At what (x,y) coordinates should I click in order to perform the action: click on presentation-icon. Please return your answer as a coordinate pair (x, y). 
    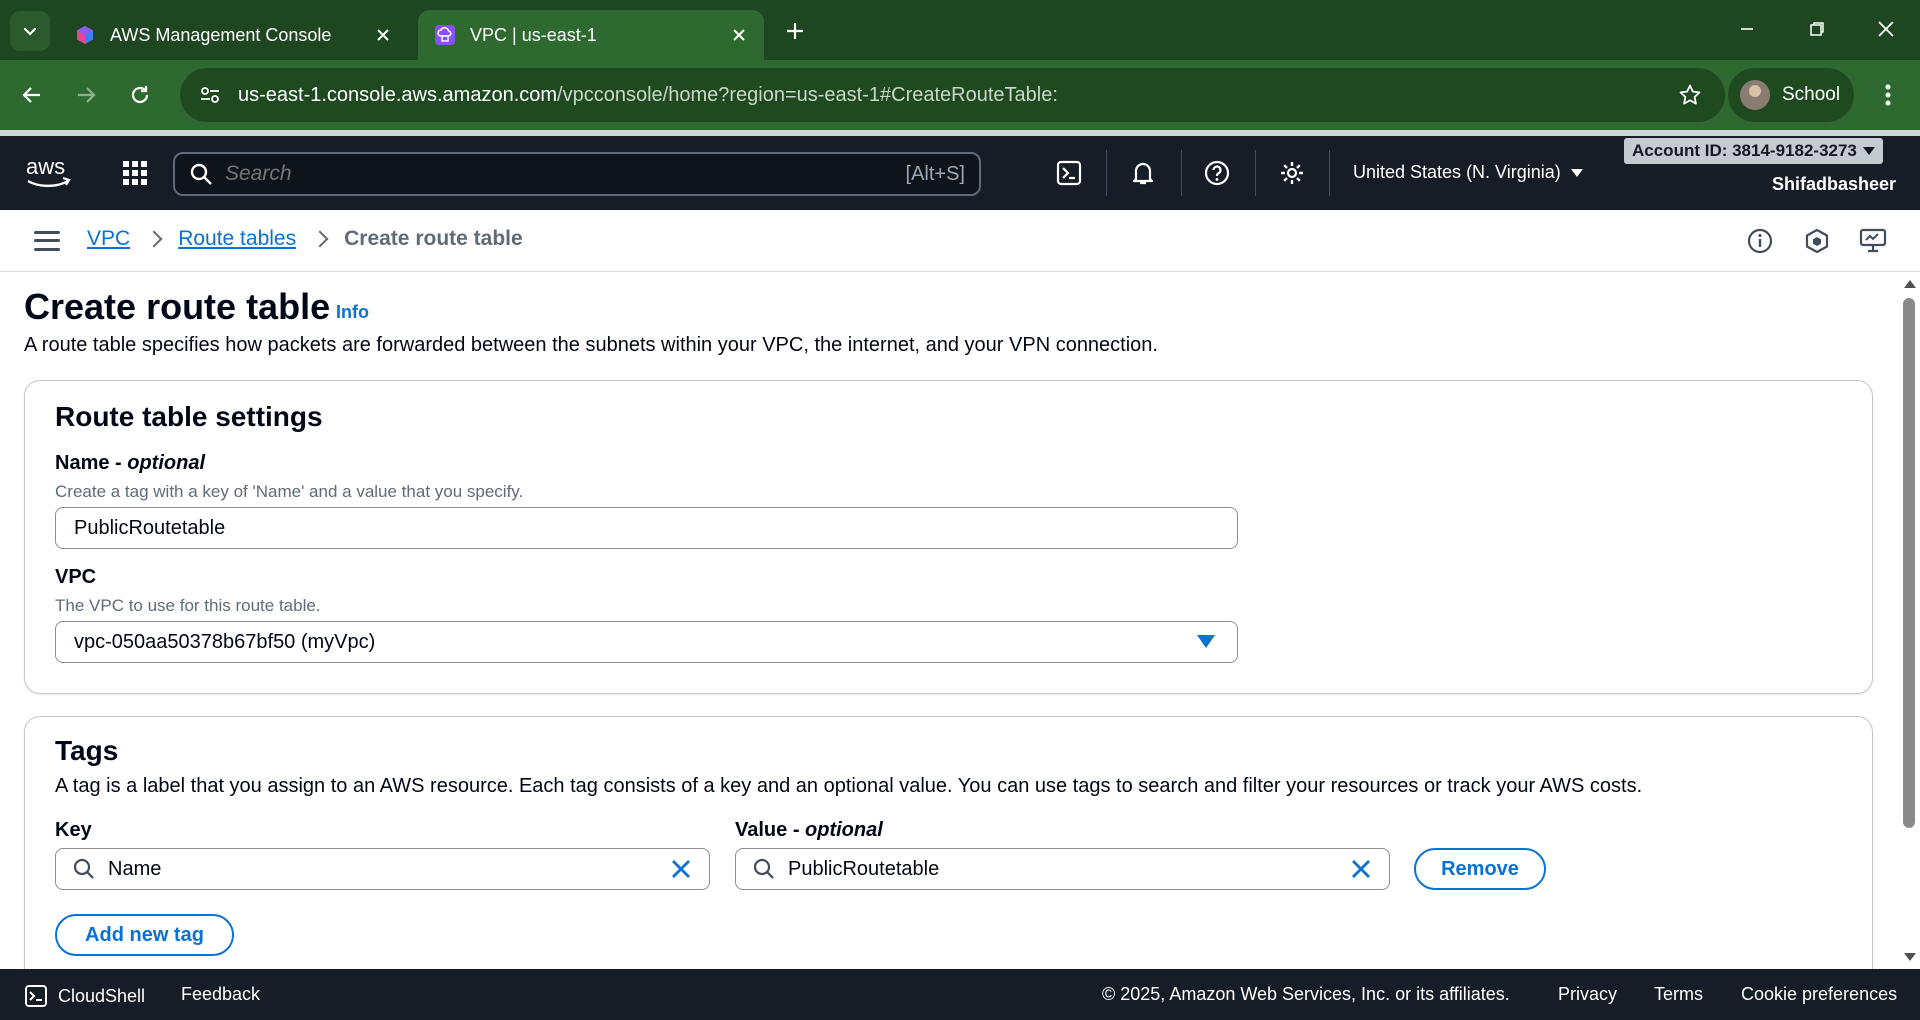
    Looking at the image, I should click on (1873, 240).